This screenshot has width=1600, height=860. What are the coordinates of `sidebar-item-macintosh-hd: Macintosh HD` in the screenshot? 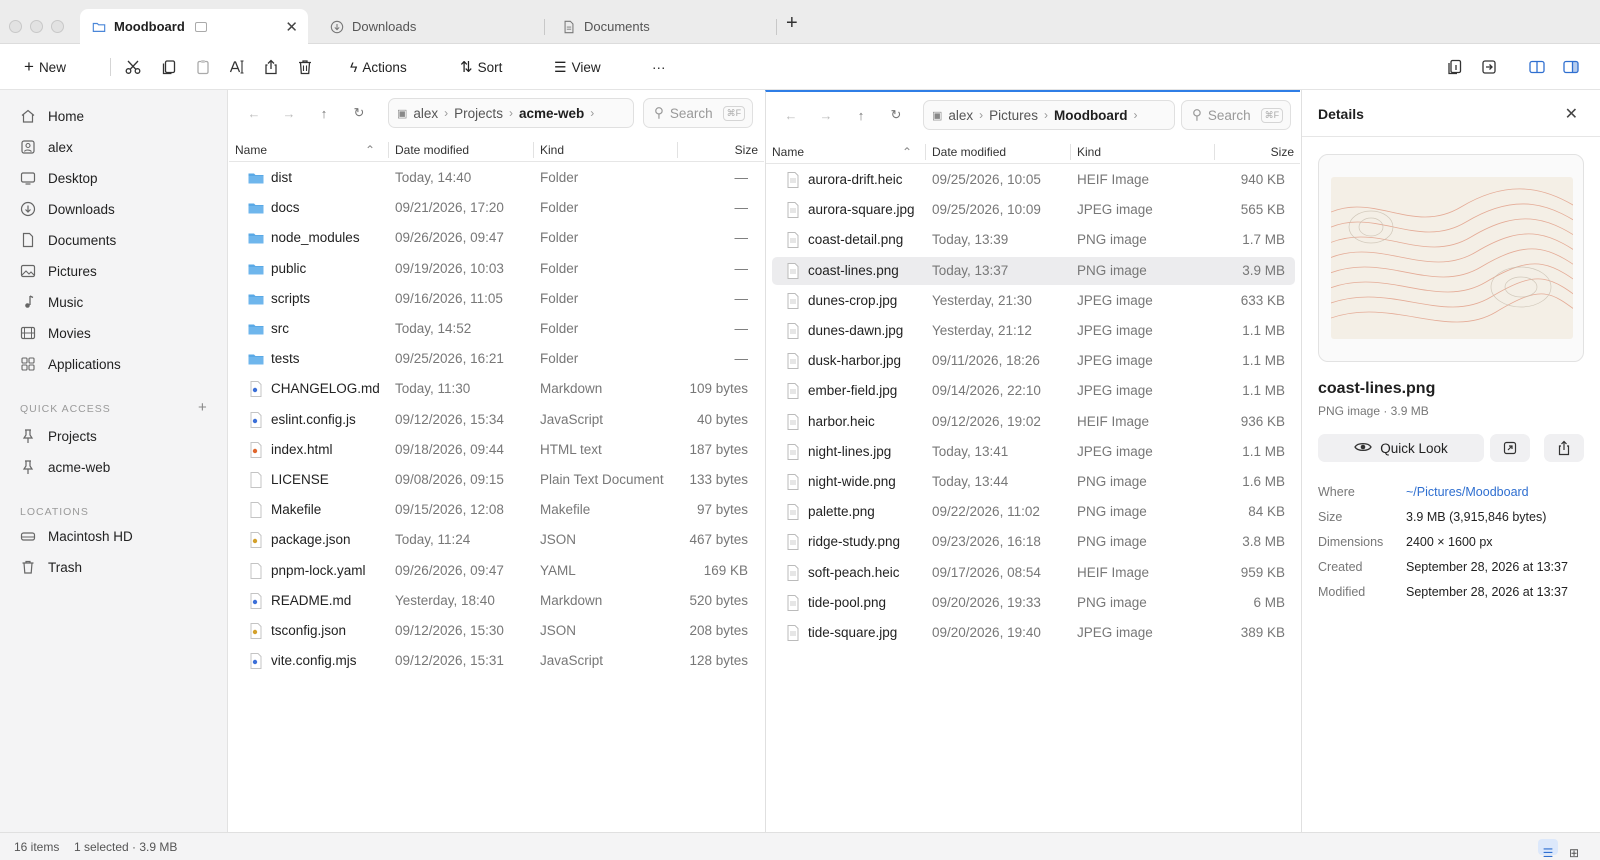 It's located at (76, 536).